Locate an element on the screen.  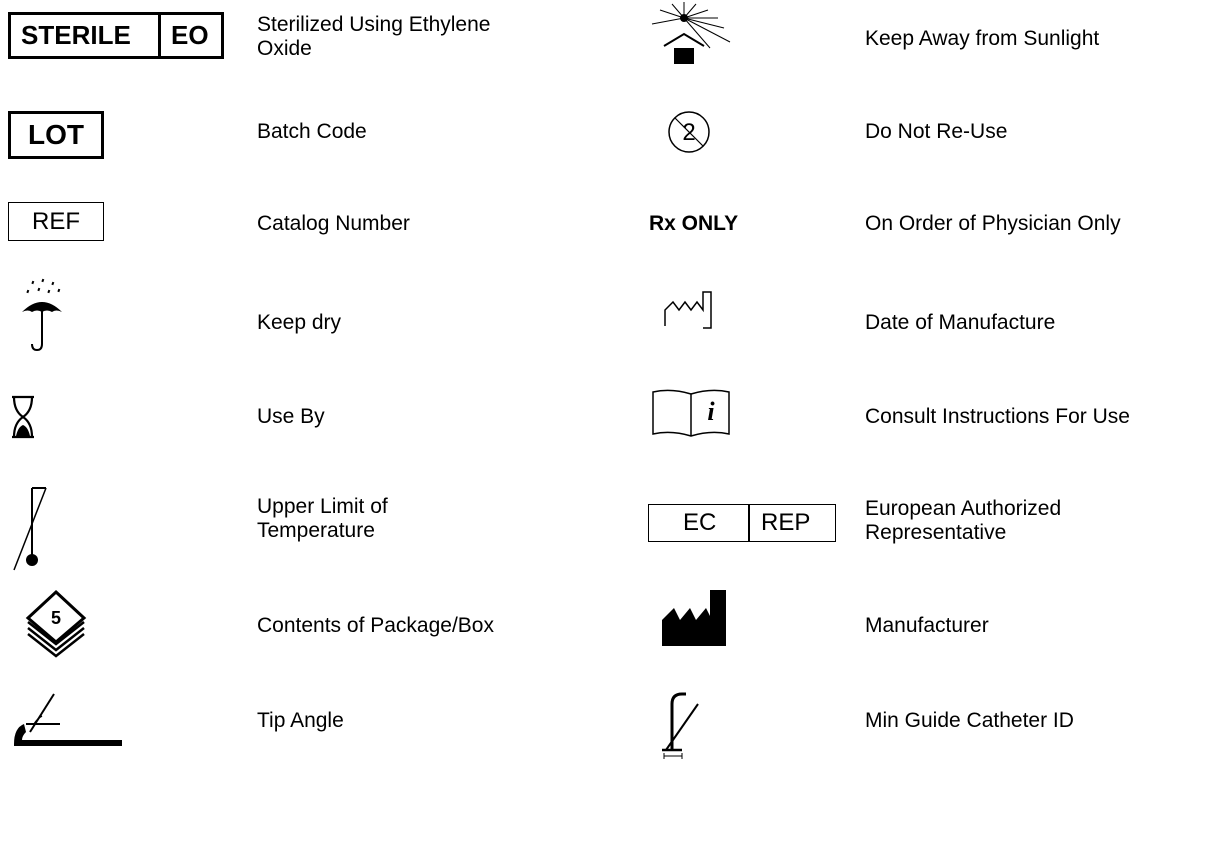
package-count: 5 is located at coordinates (56, 618).